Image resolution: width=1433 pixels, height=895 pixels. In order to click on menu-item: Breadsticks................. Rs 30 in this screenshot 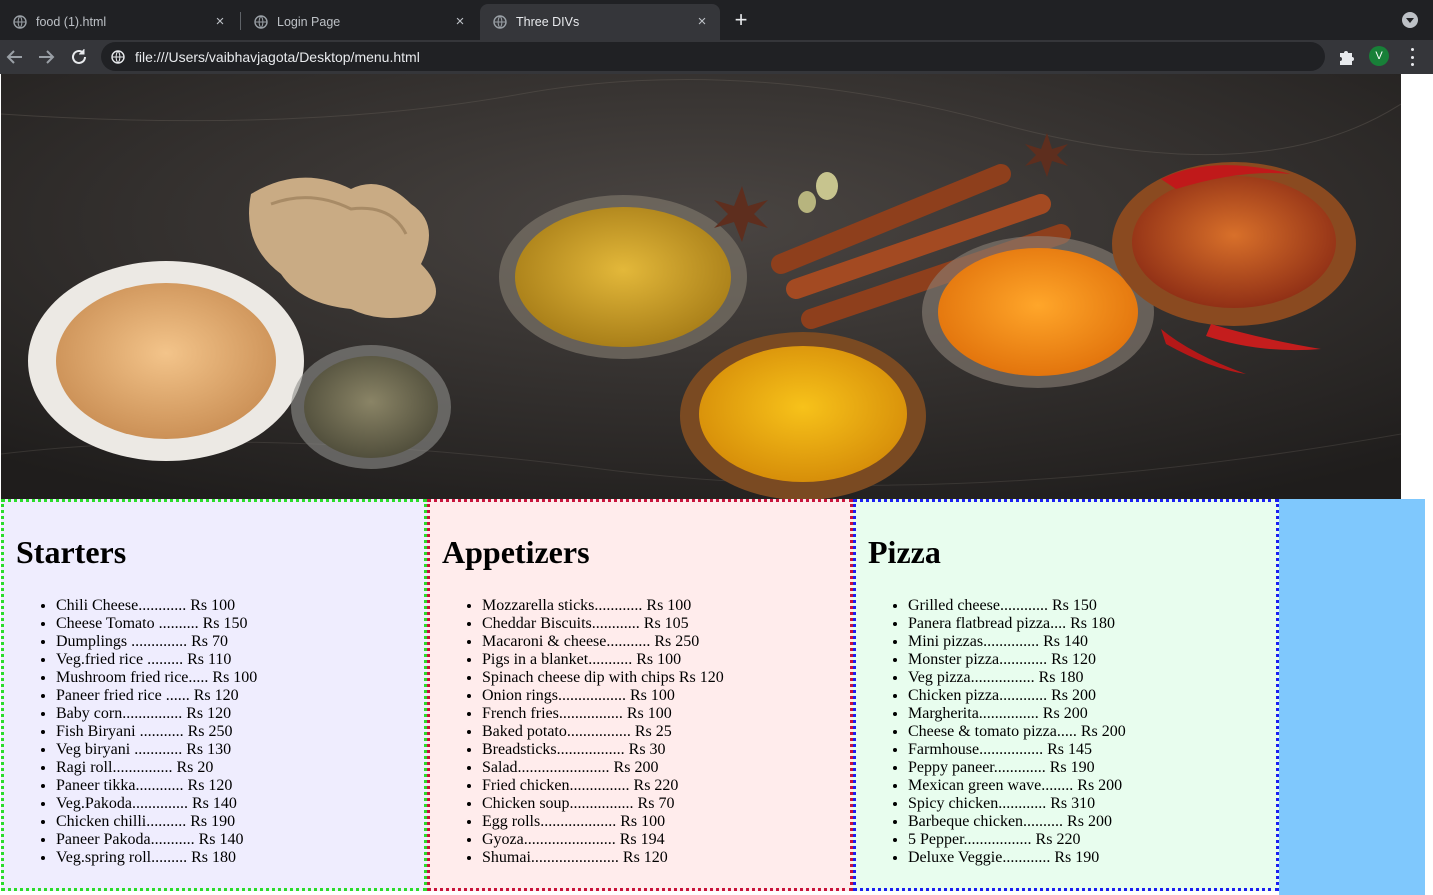, I will do `click(666, 750)`.